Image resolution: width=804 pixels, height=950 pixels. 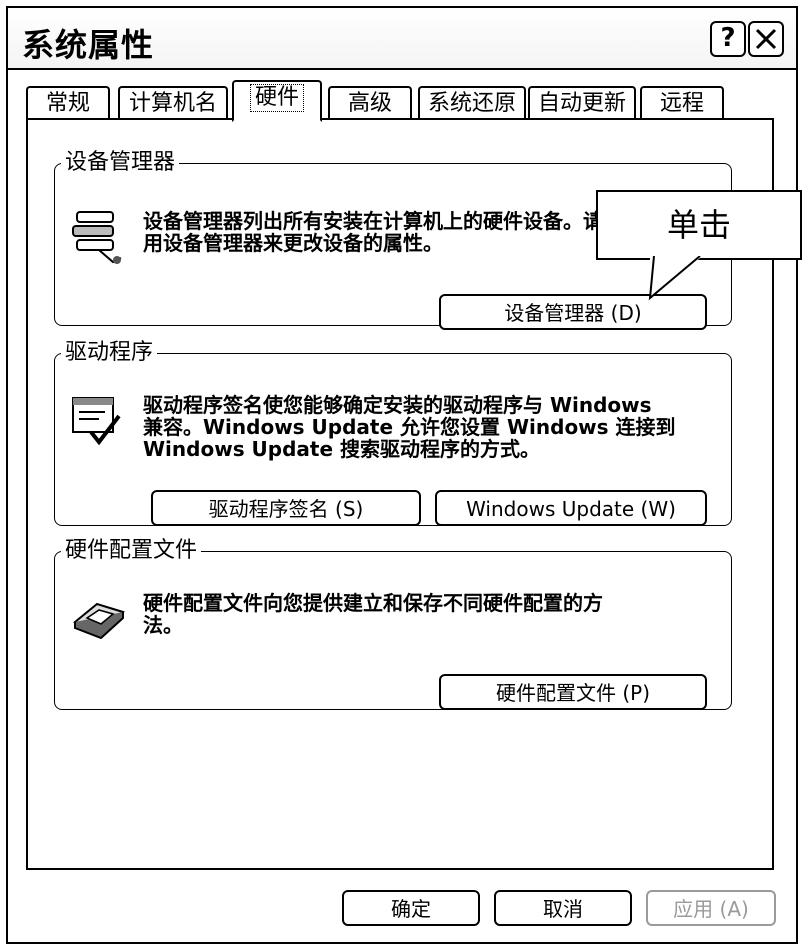 I want to click on driver-signing-button: 驱动程序签名 (S), so click(x=286, y=508).